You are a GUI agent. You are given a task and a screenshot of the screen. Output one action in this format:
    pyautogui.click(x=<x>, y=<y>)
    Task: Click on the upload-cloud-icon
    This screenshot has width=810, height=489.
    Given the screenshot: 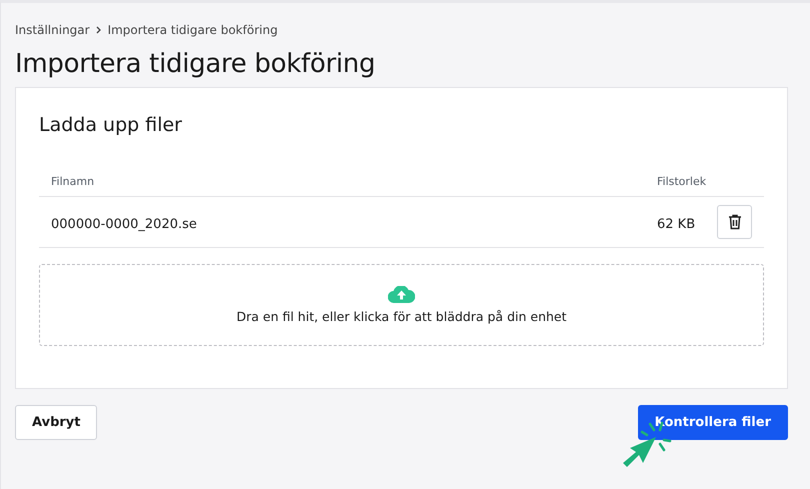 What is the action you would take?
    pyautogui.click(x=401, y=294)
    